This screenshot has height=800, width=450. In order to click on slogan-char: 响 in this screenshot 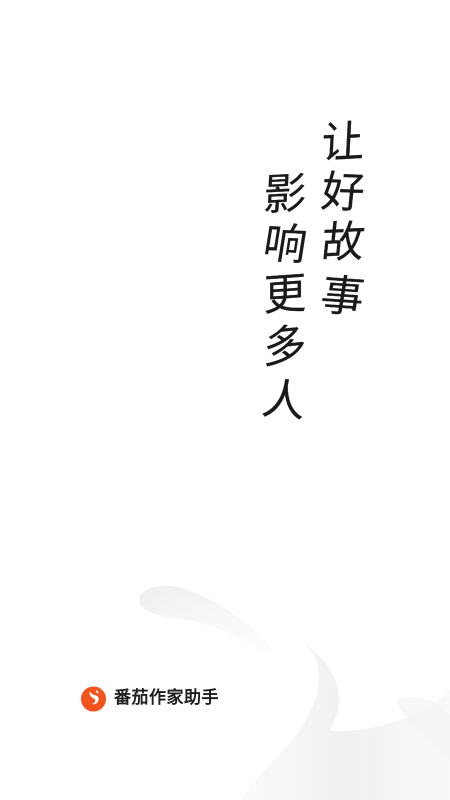, I will do `click(285, 245)`.